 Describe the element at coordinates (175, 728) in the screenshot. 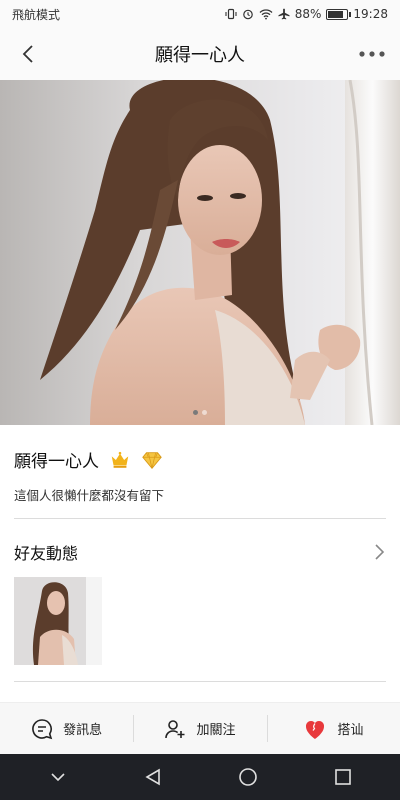

I see `add-follow-icon` at that location.